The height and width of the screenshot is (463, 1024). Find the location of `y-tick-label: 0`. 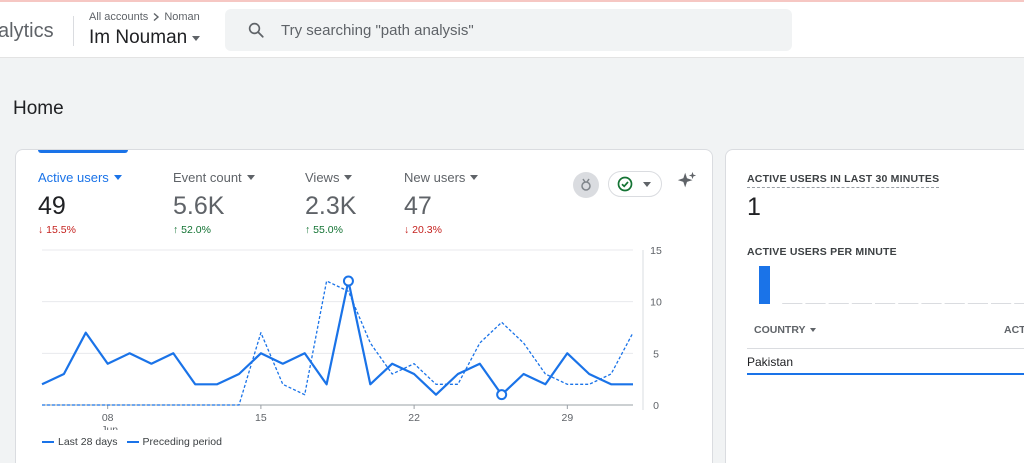

y-tick-label: 0 is located at coordinates (656, 406).